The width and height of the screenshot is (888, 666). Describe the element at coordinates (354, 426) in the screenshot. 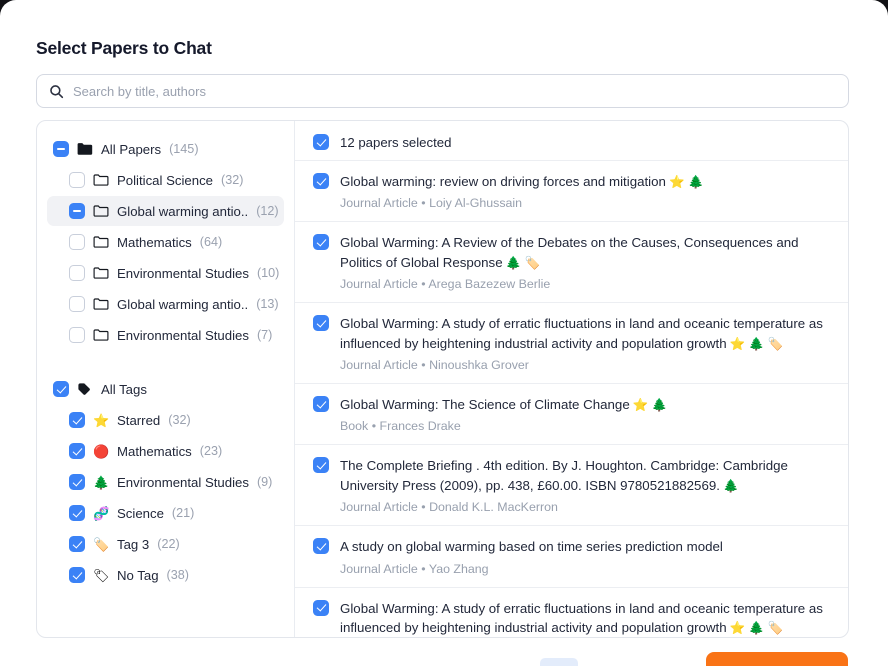

I see `paper-type: Book` at that location.